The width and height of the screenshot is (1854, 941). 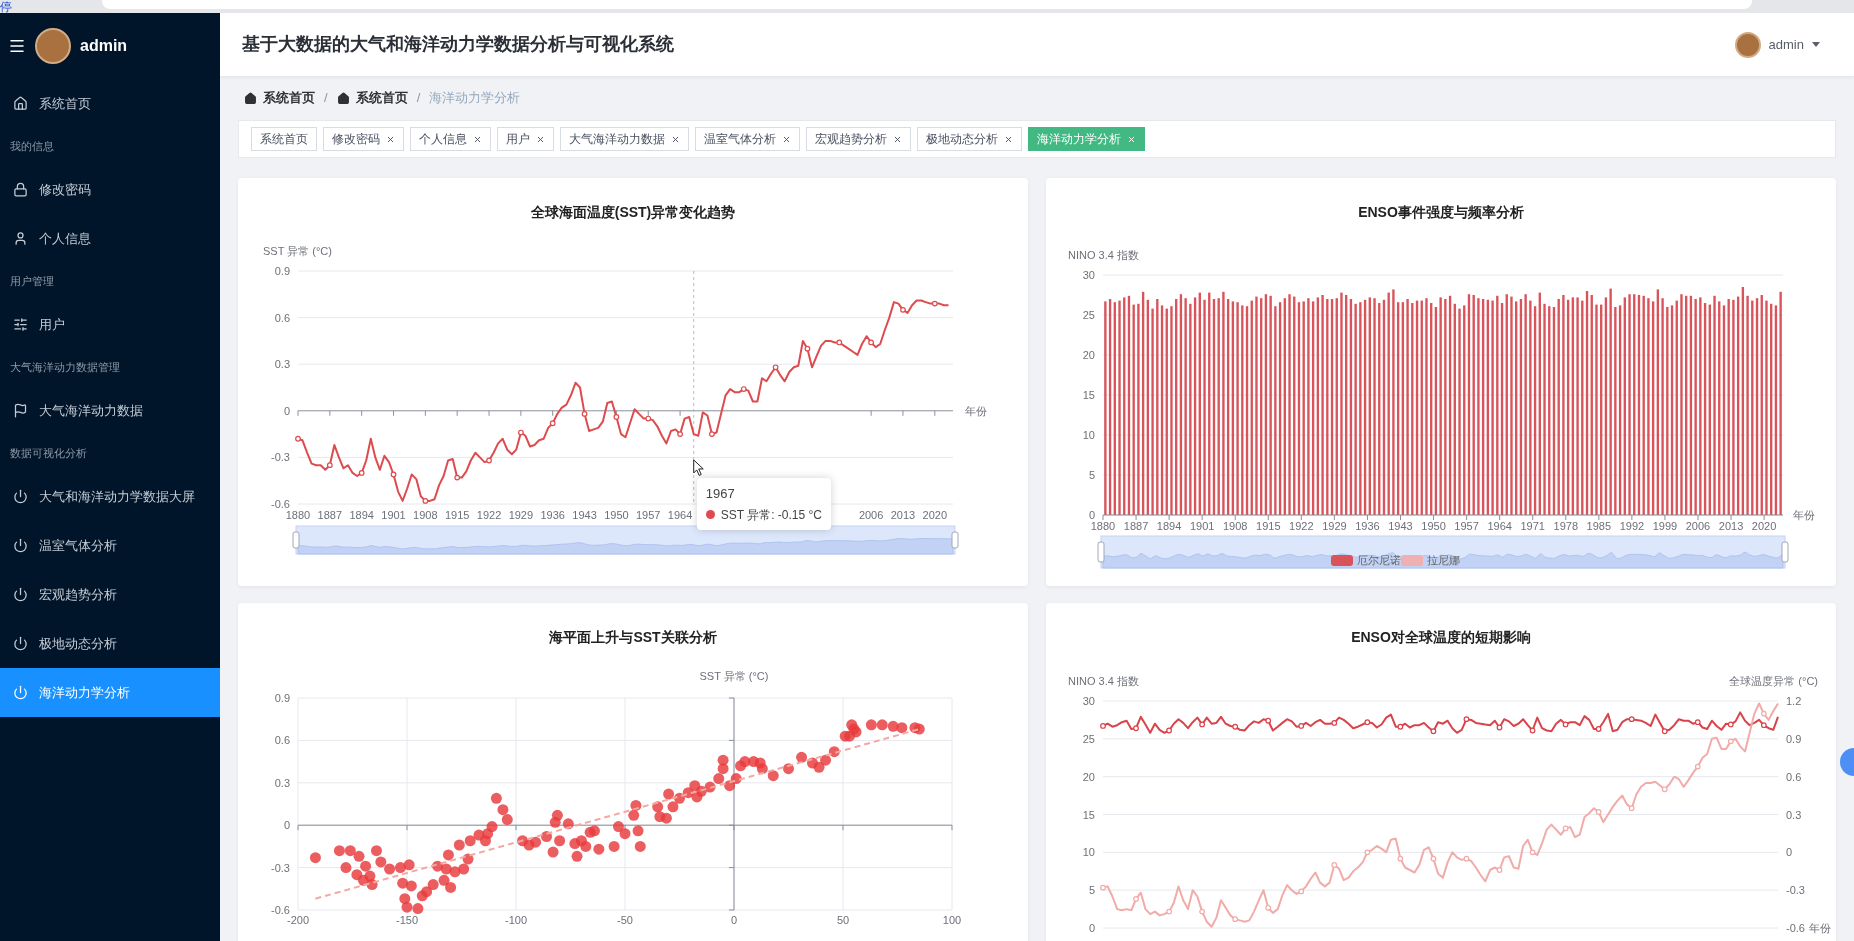 What do you see at coordinates (720, 494) in the screenshot?
I see `tooltip-title: 1967` at bounding box center [720, 494].